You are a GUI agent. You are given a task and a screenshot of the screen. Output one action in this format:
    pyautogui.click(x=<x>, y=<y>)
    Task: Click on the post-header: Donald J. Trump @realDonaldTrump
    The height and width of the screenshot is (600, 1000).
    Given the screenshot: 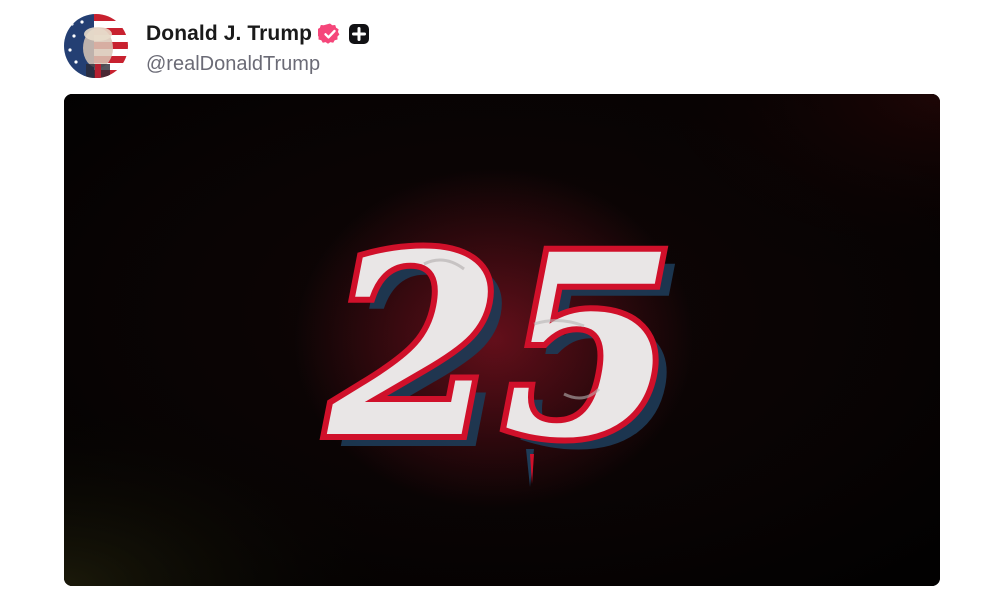 What is the action you would take?
    pyautogui.click(x=217, y=46)
    